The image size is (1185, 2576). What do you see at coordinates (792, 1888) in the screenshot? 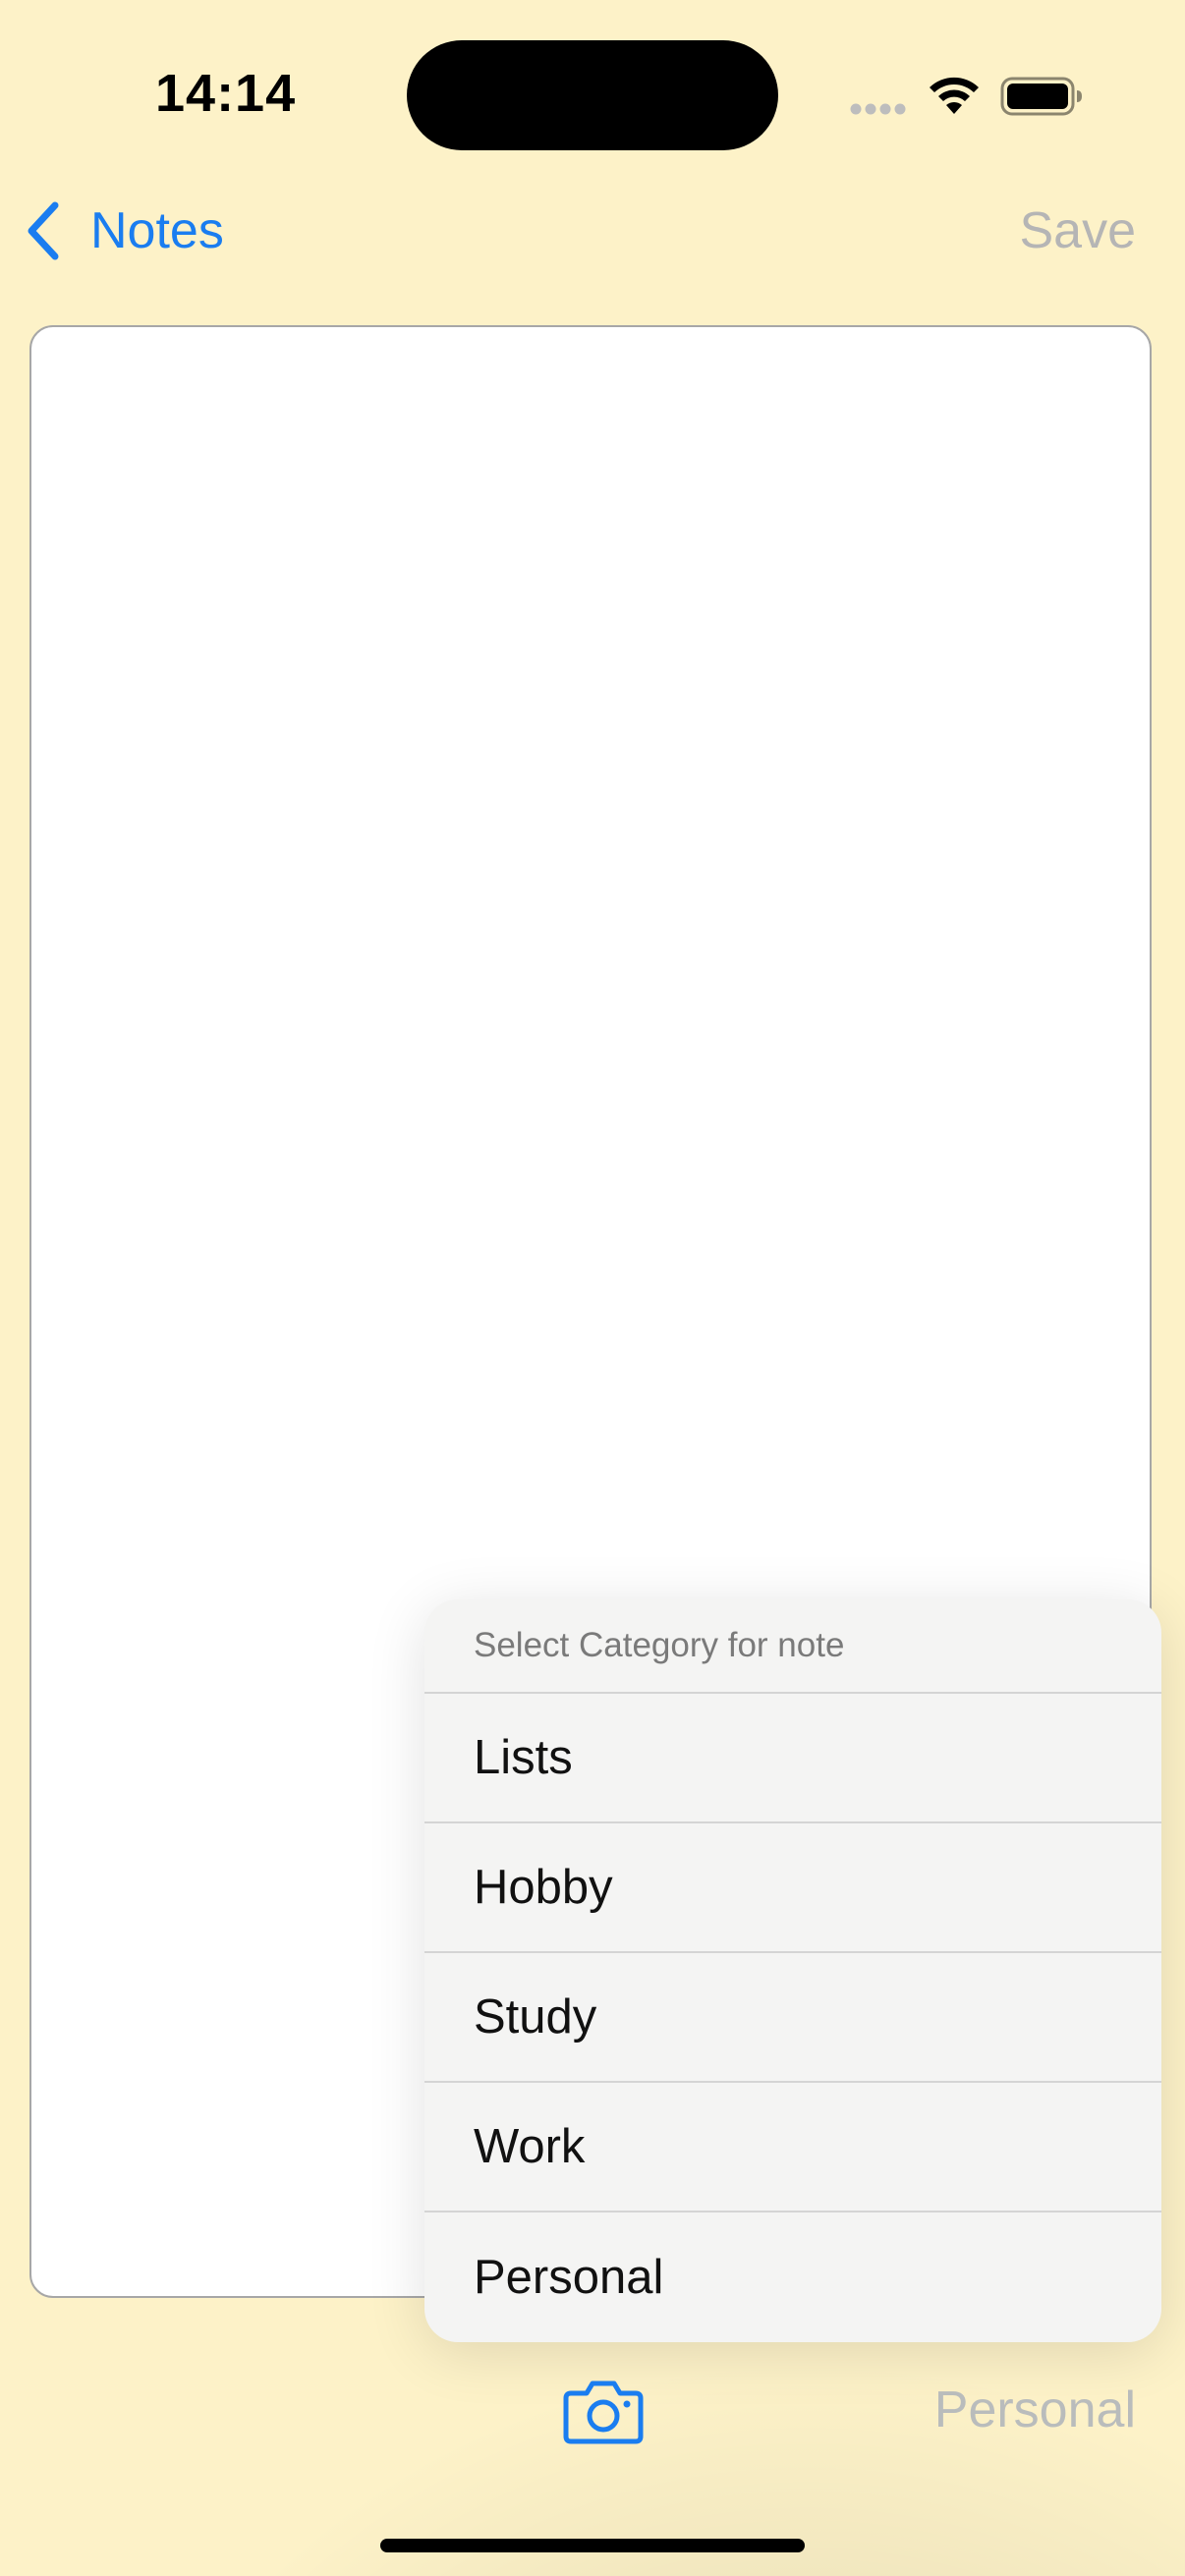
I see `menu-item-hobby: Hobby` at bounding box center [792, 1888].